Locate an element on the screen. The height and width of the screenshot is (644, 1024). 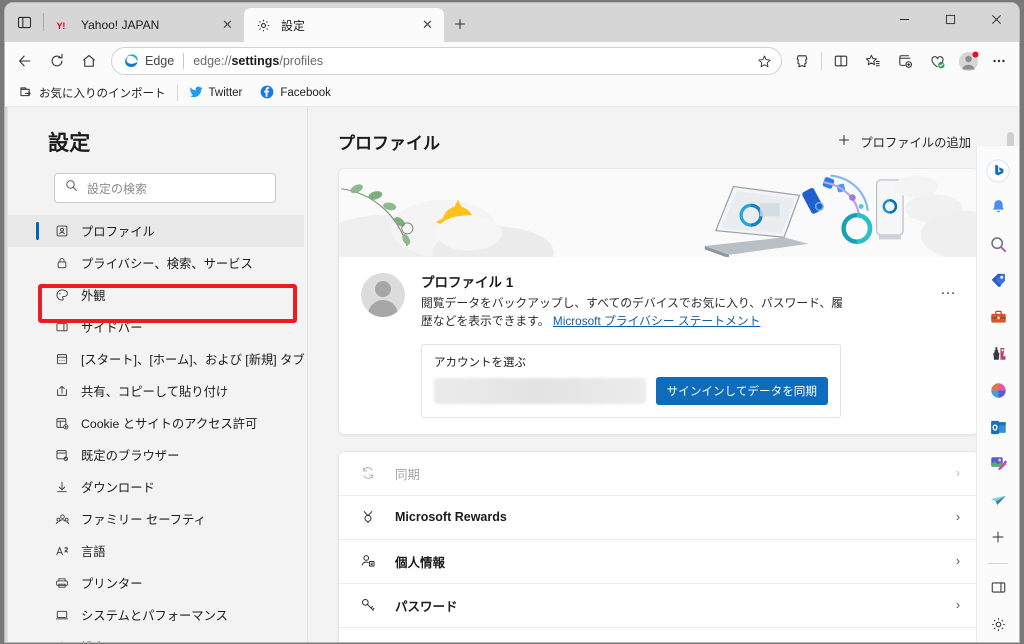
bookmark-twitter: Twitter is located at coordinates (216, 93).